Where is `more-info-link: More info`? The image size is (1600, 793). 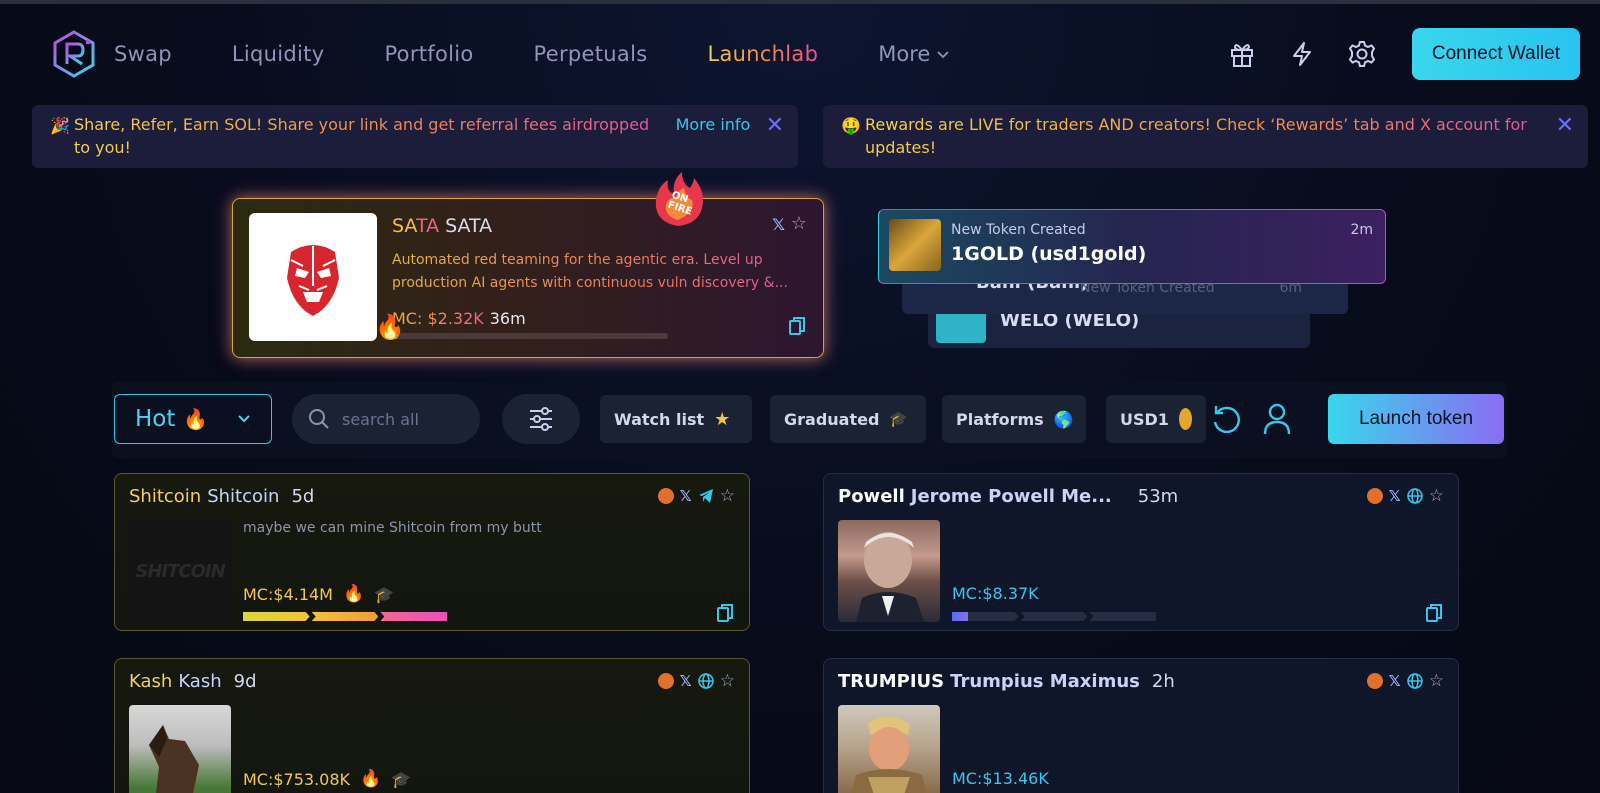 more-info-link: More info is located at coordinates (716, 124).